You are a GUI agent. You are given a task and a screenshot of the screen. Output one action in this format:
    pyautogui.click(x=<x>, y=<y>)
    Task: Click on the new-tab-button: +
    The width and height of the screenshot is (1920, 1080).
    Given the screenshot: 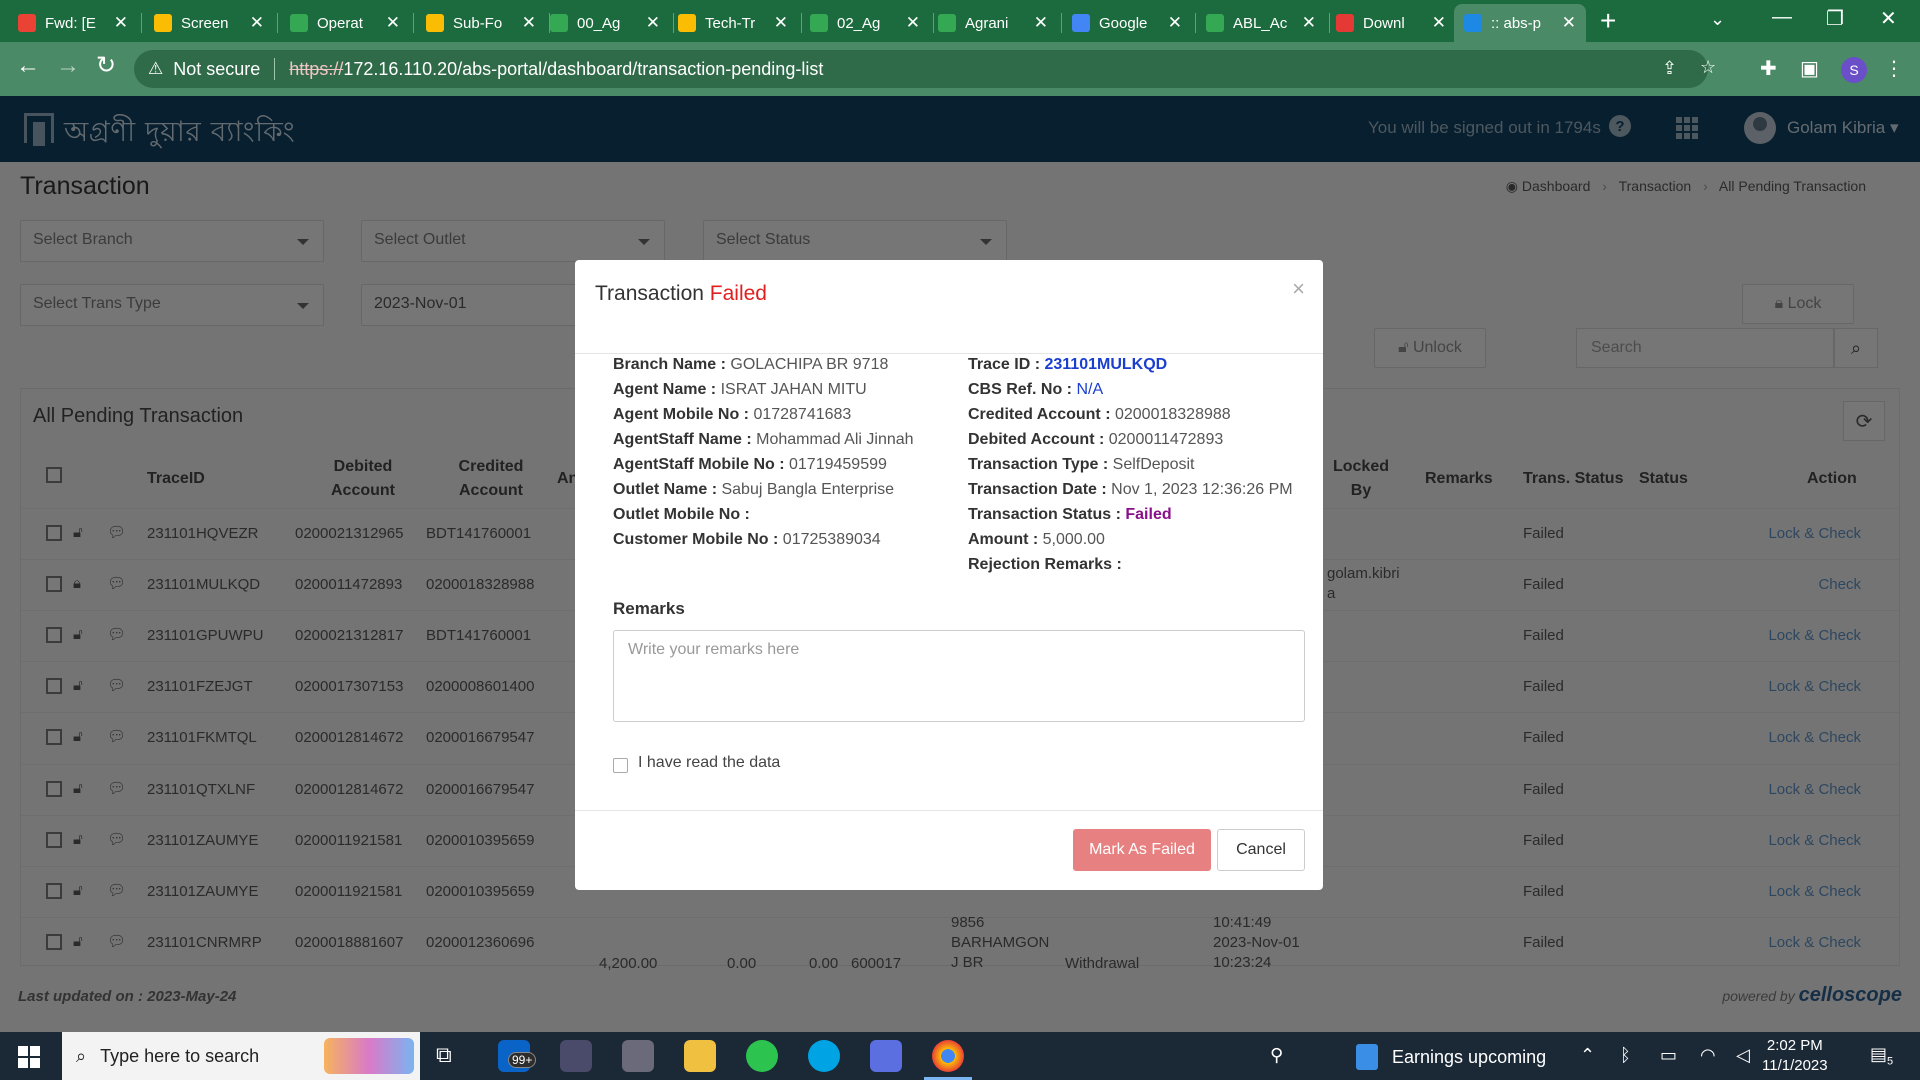 What is the action you would take?
    pyautogui.click(x=1608, y=21)
    